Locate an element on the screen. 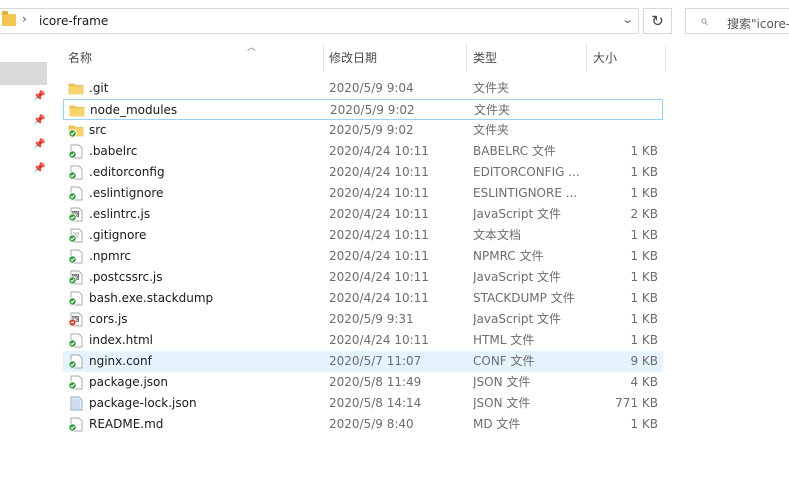 The width and height of the screenshot is (789, 485). file-date-modified: 2020/5/9 9:31 is located at coordinates (371, 319).